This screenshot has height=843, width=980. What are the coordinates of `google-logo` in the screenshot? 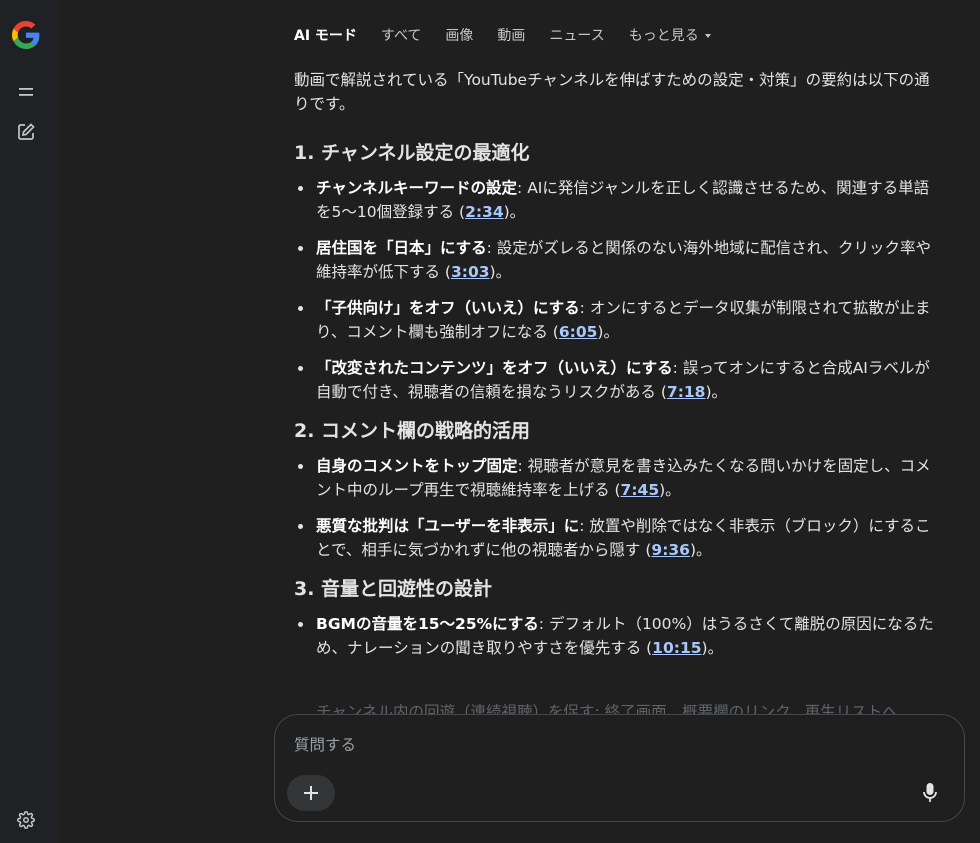 It's located at (26, 35).